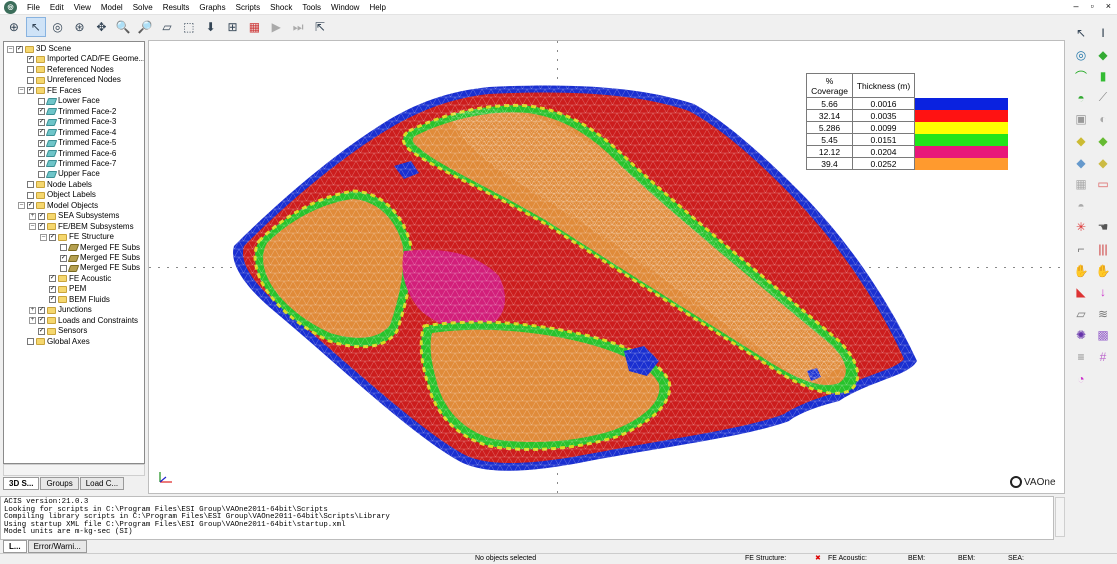  What do you see at coordinates (1081, 33) in the screenshot?
I see `cursor-icon: ↖` at bounding box center [1081, 33].